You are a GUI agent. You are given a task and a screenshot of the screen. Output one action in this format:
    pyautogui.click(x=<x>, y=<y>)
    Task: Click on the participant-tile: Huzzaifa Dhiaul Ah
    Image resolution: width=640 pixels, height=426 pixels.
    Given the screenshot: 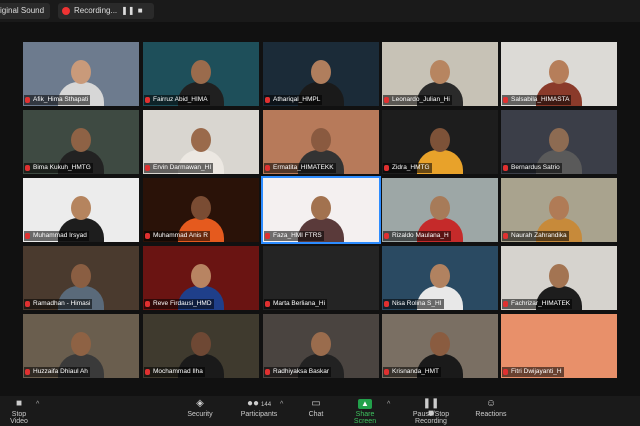 What is the action you would take?
    pyautogui.click(x=81, y=346)
    